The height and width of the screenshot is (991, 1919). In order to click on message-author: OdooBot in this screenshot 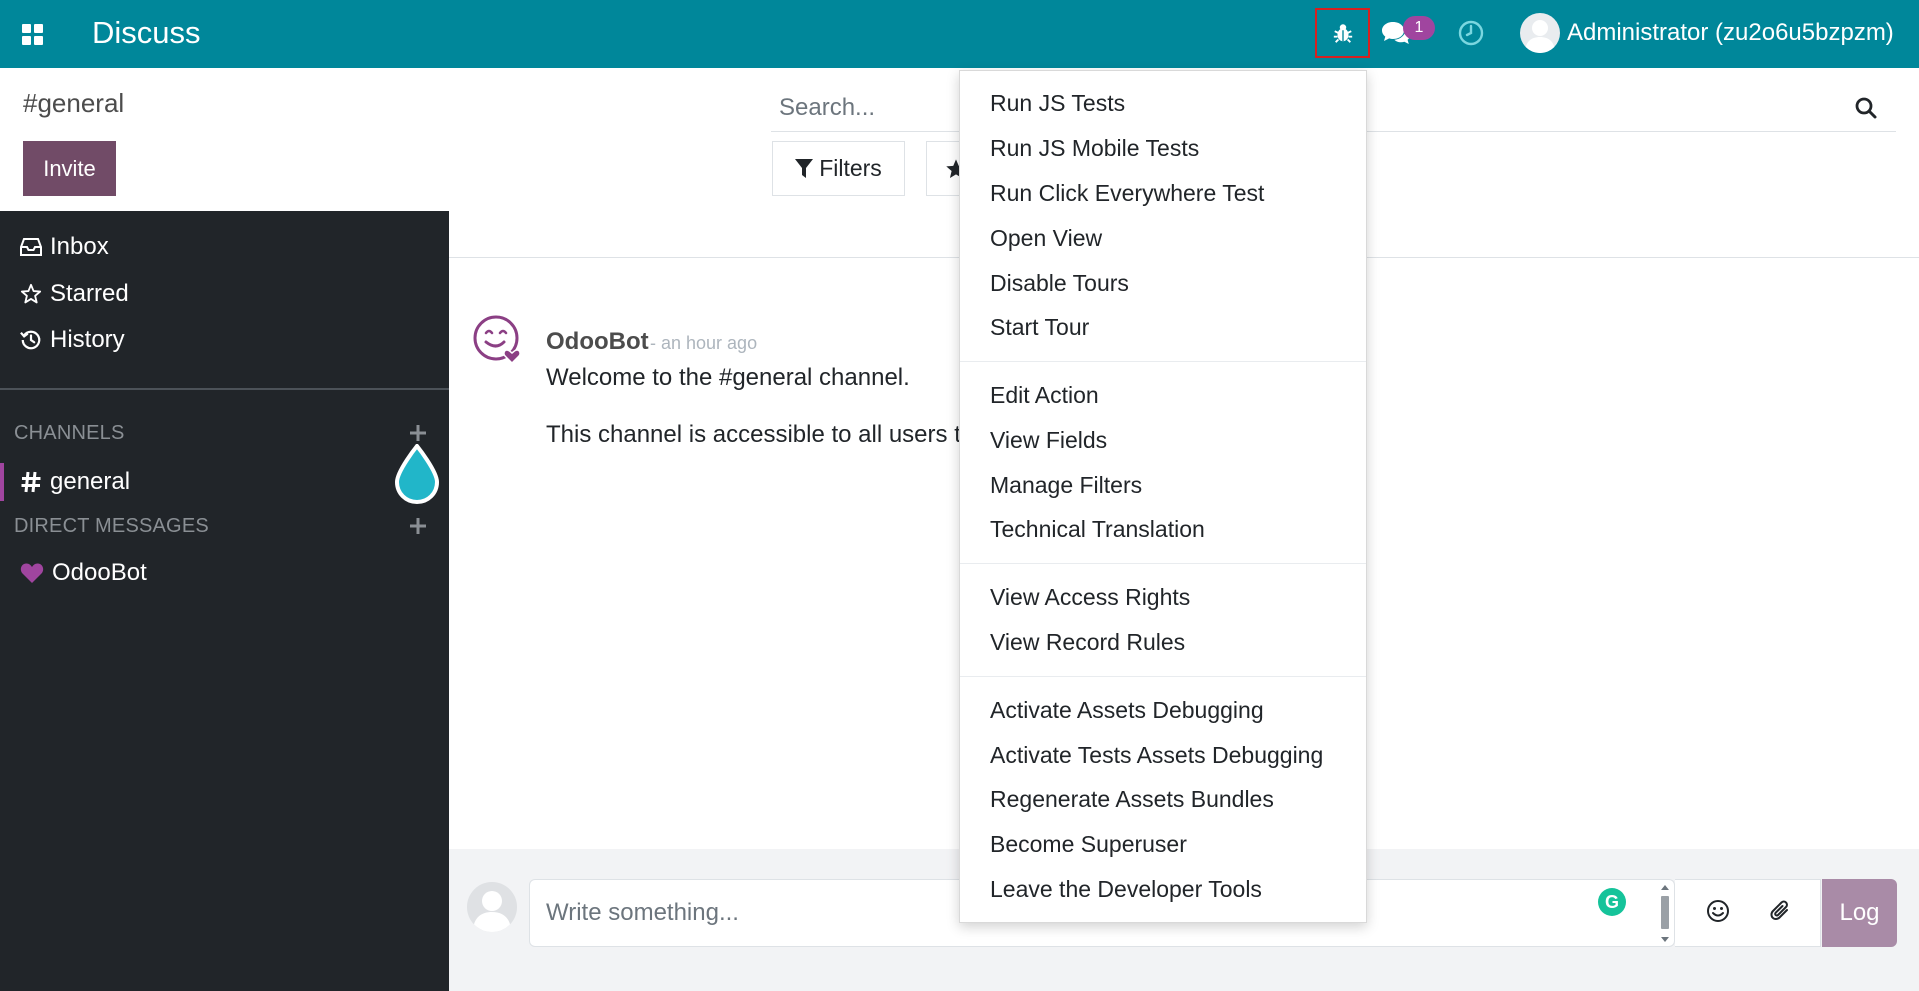, I will do `click(597, 342)`.